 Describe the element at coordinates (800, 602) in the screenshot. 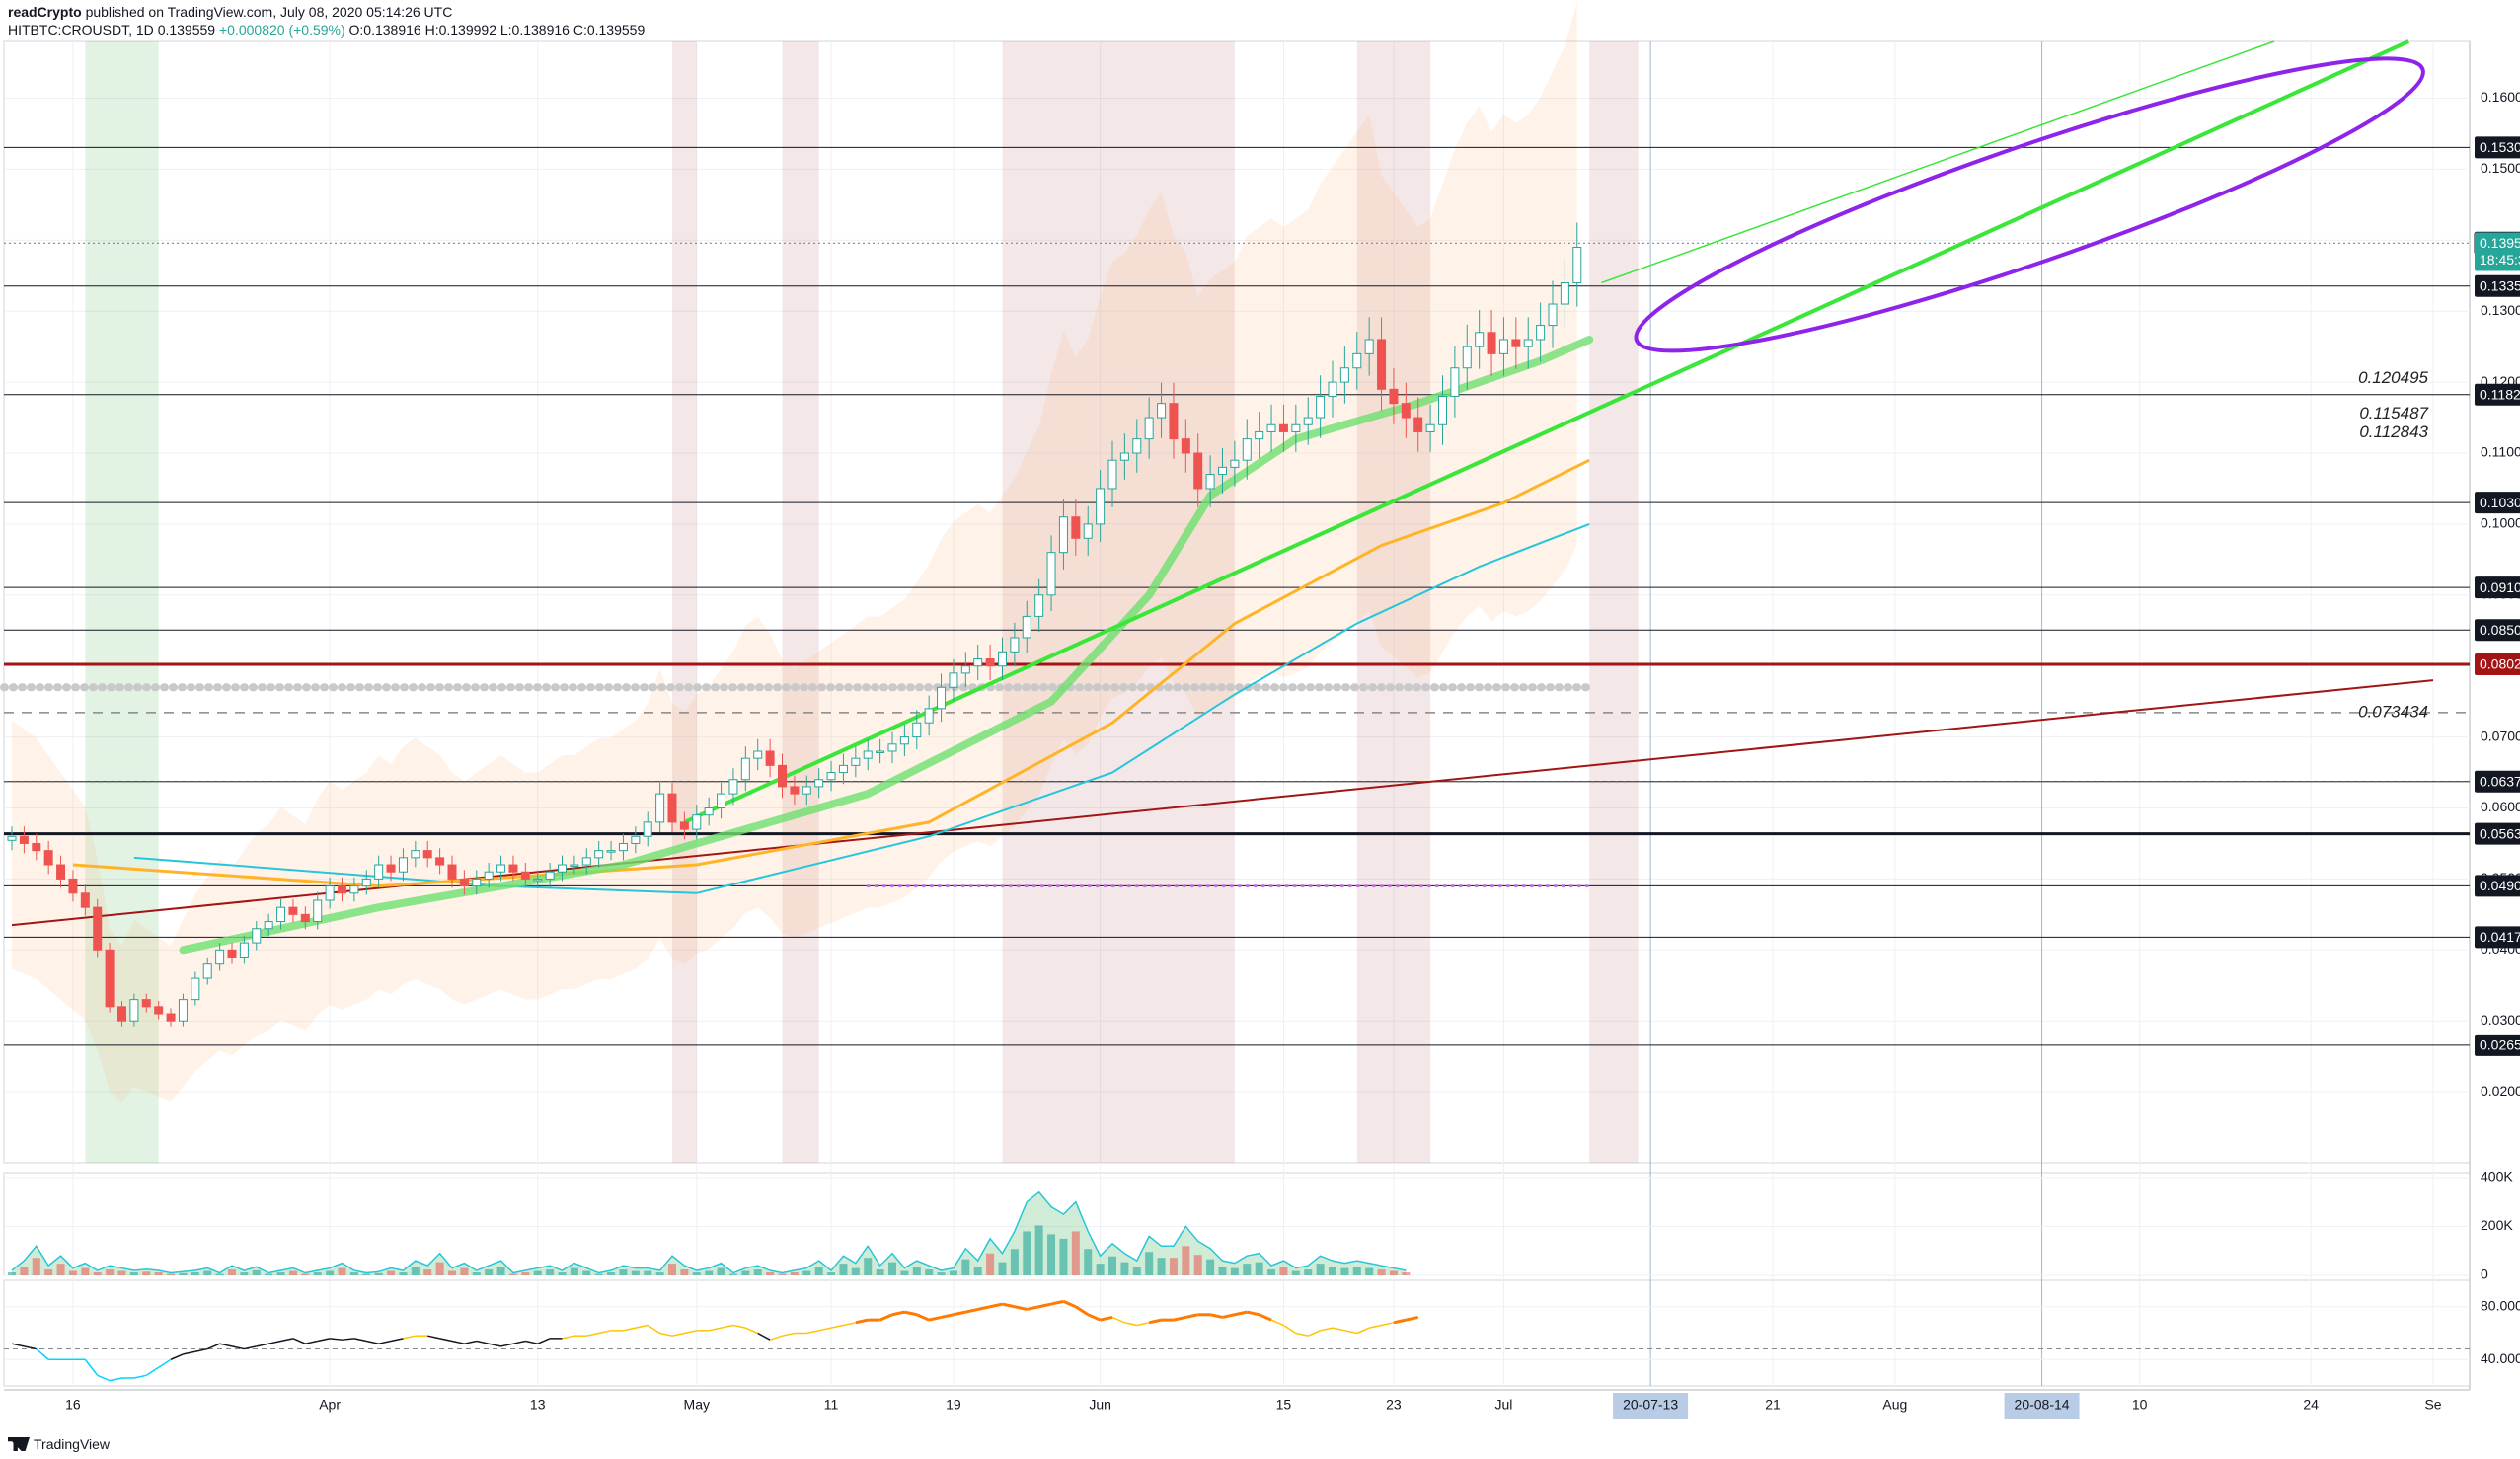

I see `highlight-band` at that location.